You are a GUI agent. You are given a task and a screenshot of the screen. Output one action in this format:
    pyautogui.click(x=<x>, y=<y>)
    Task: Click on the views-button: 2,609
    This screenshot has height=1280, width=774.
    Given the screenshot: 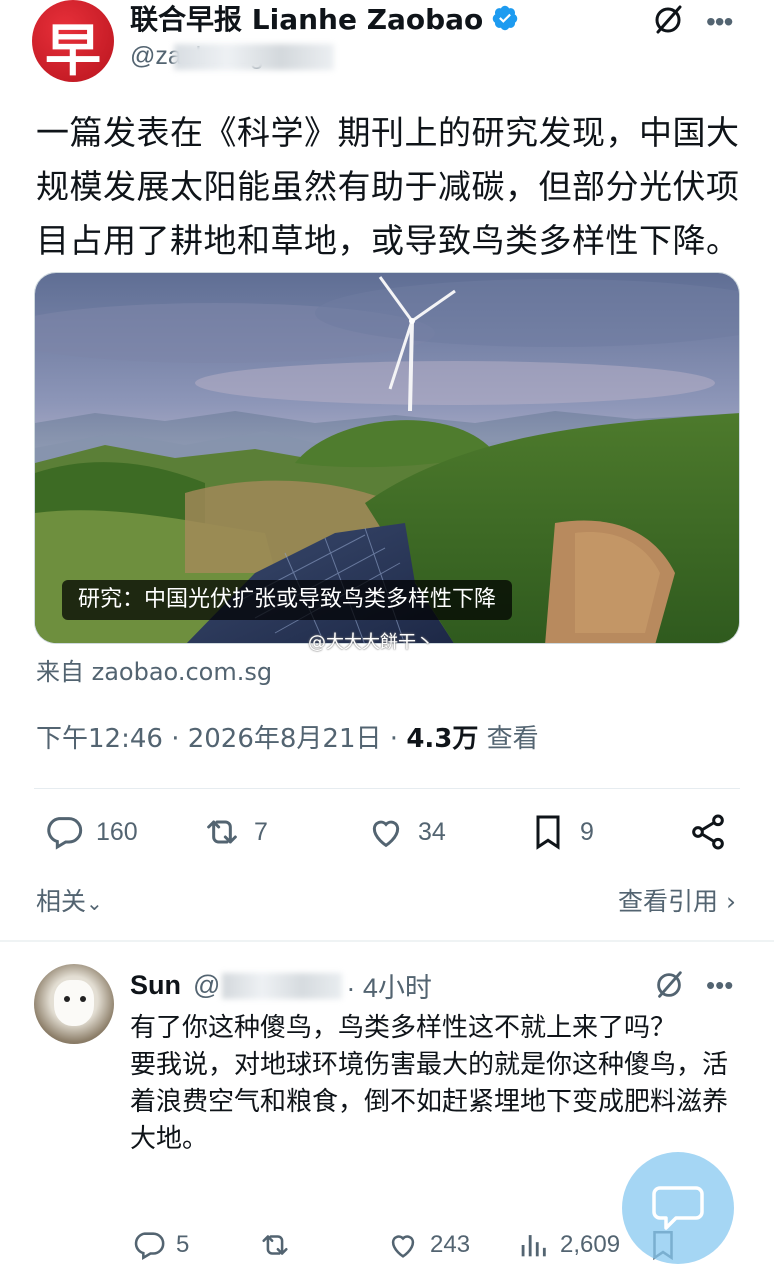 What is the action you would take?
    pyautogui.click(x=568, y=1245)
    